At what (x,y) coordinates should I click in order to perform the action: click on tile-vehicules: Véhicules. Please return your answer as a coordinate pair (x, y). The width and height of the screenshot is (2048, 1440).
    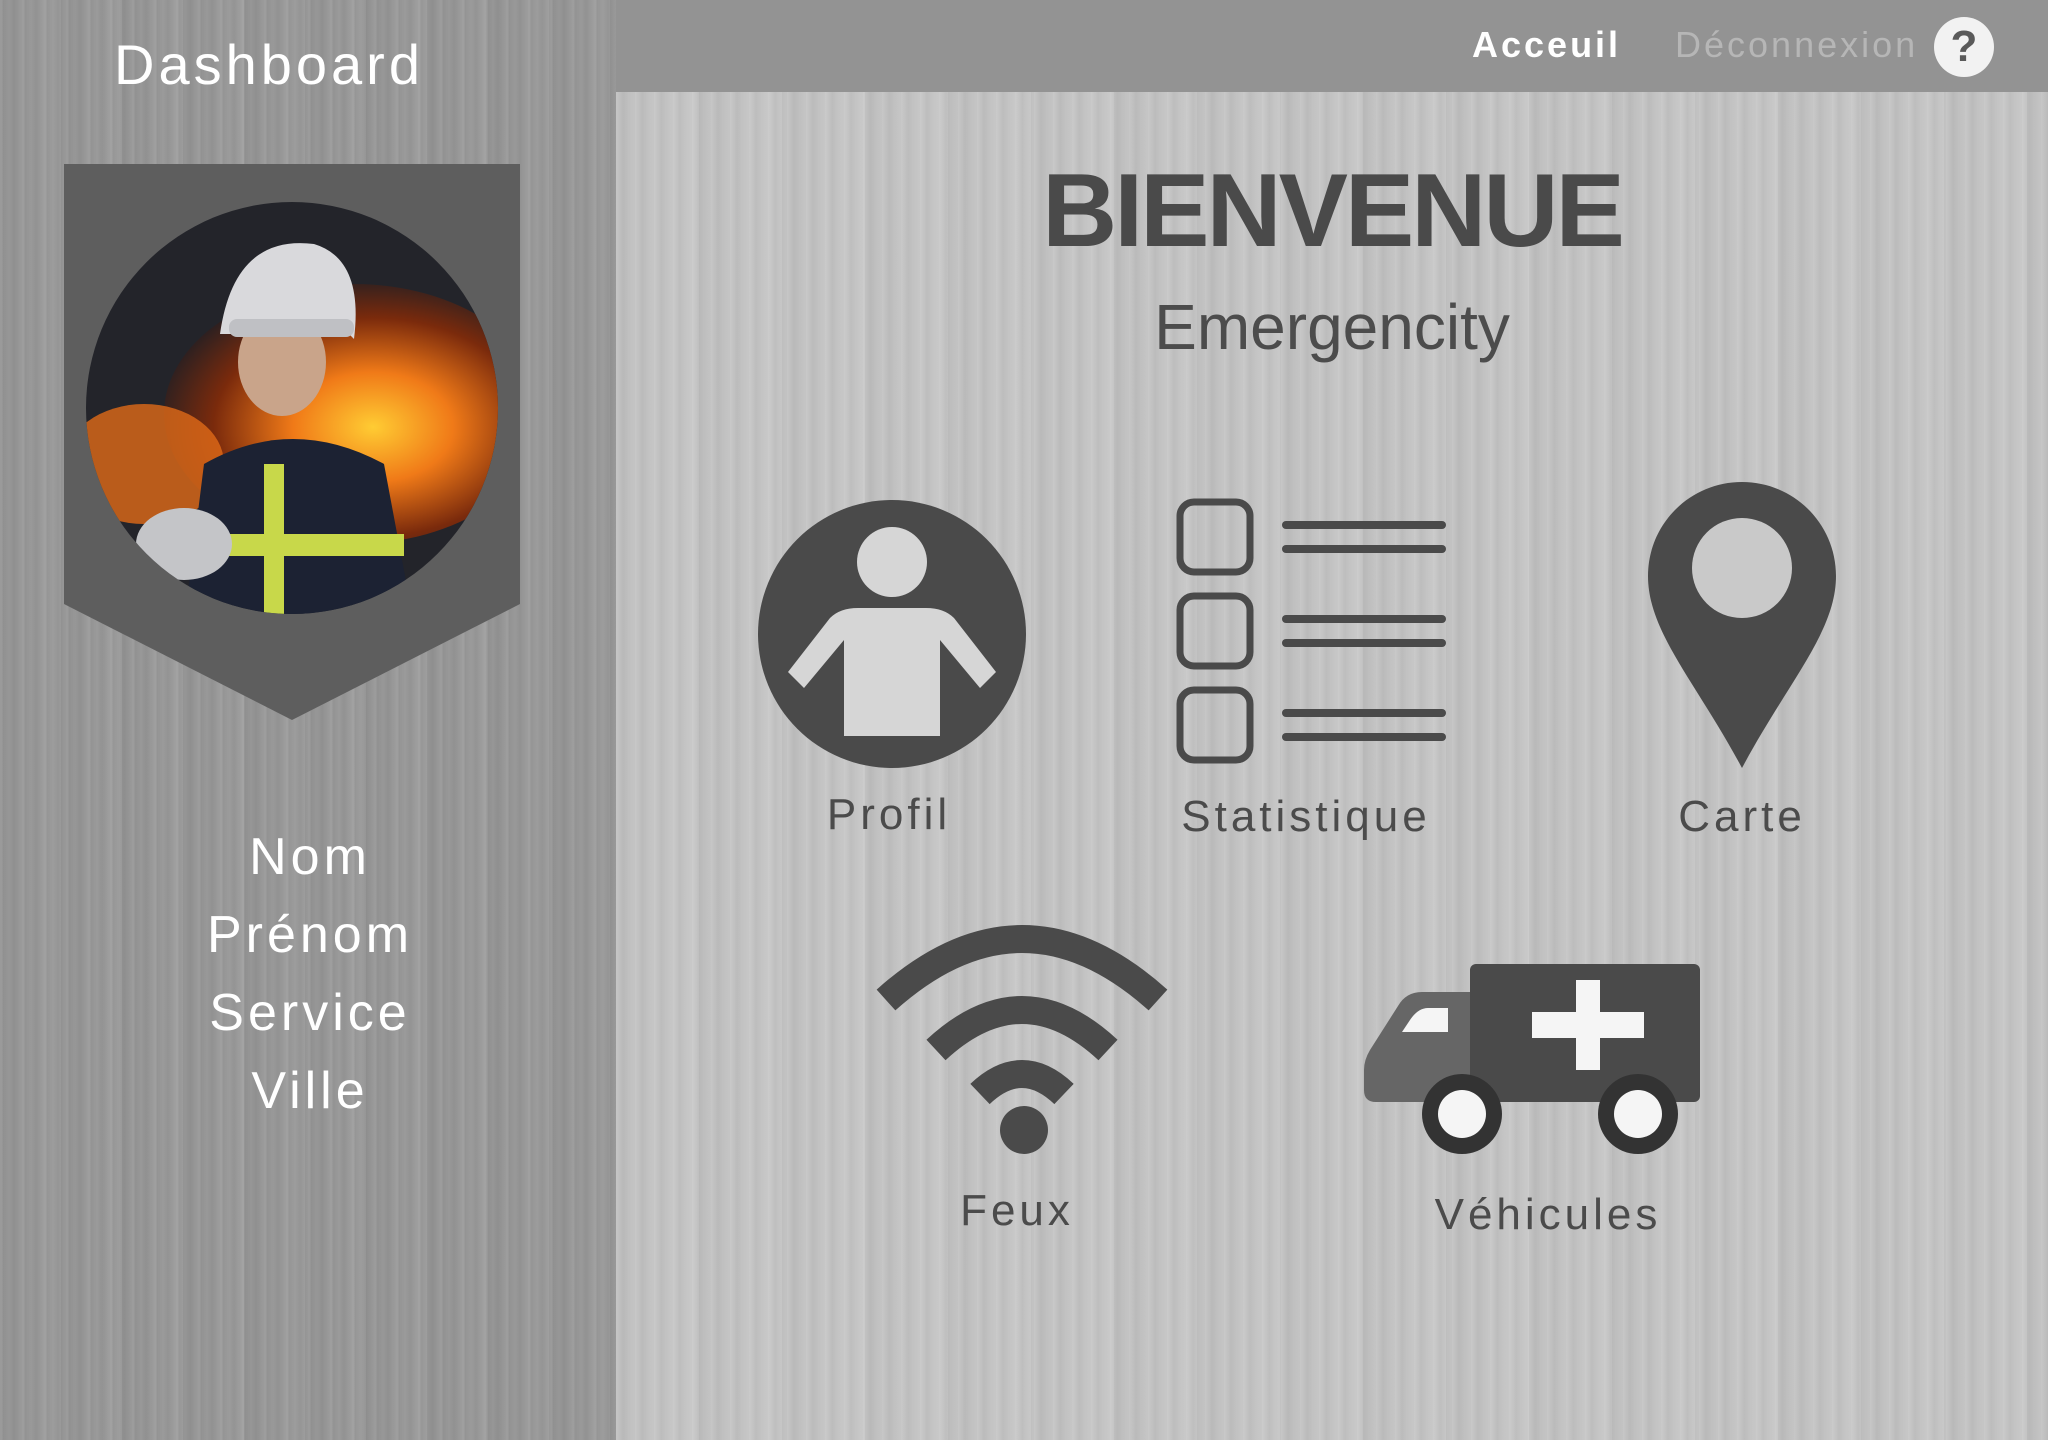
    Looking at the image, I should click on (1532, 1105).